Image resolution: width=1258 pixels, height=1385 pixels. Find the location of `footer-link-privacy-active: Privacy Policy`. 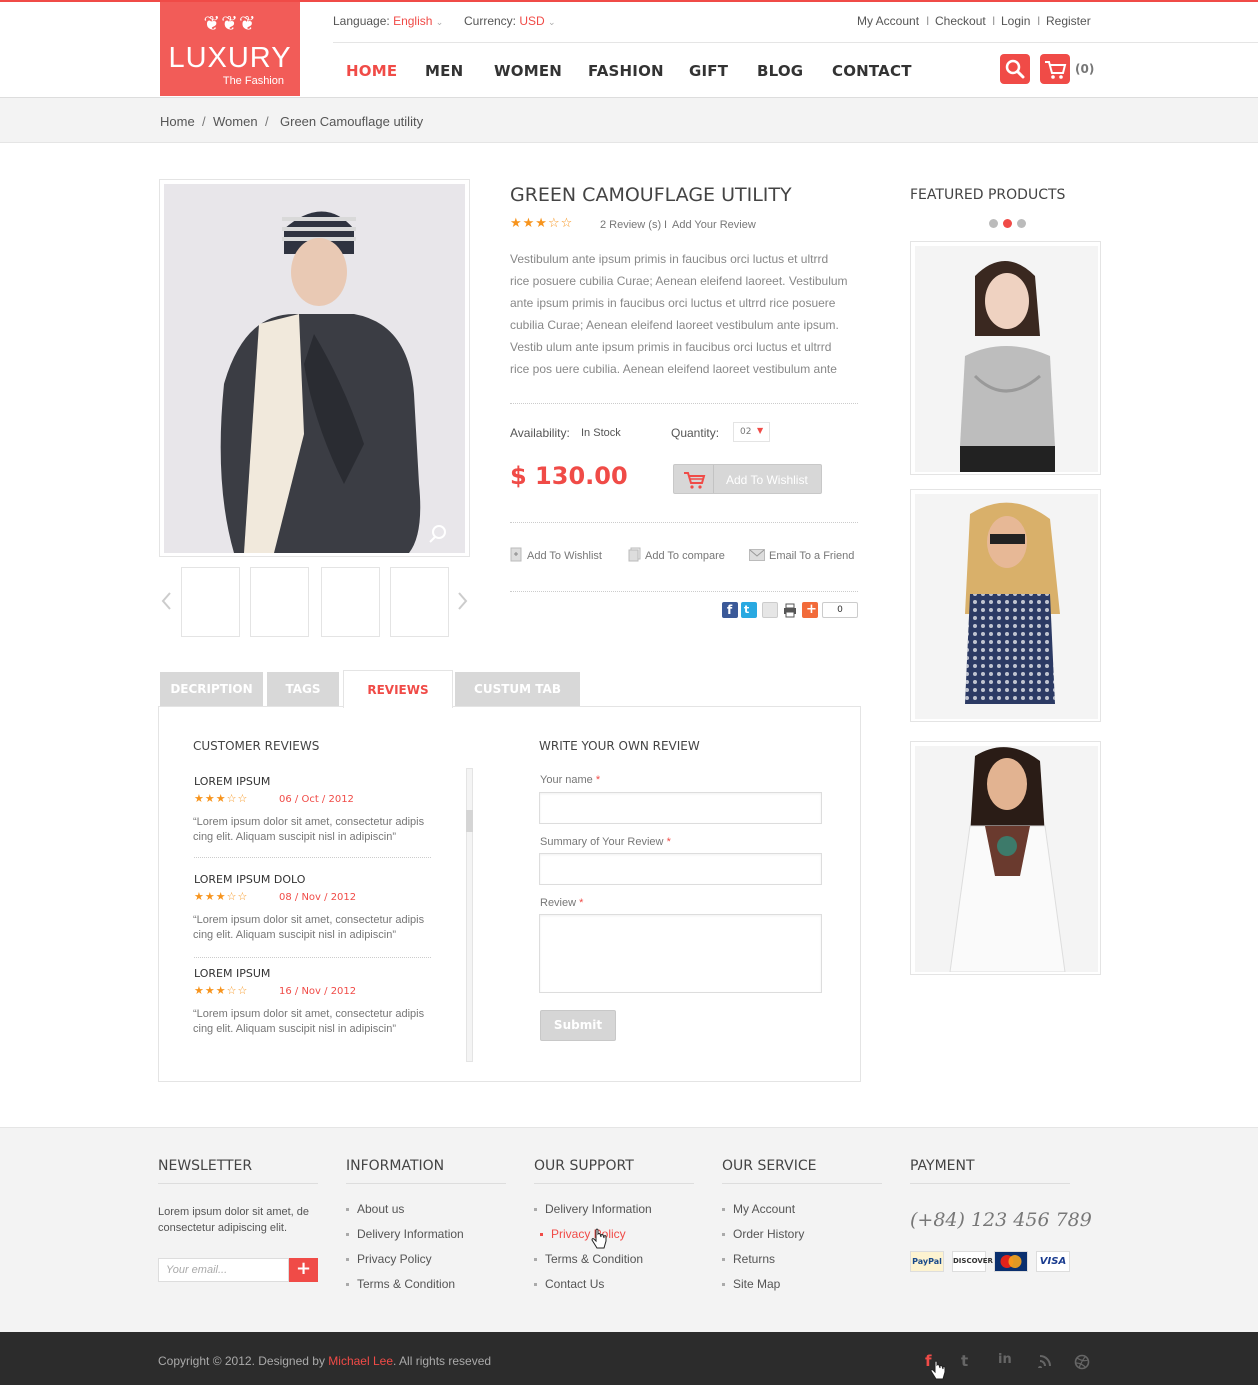

footer-link-privacy-active: Privacy Policy is located at coordinates (583, 1234).